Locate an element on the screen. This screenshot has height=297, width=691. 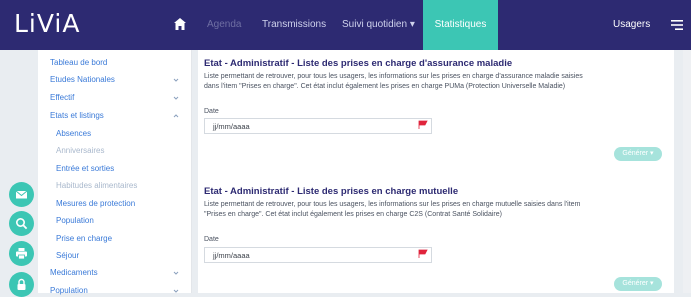
app-logo: LiViA is located at coordinates (47, 23).